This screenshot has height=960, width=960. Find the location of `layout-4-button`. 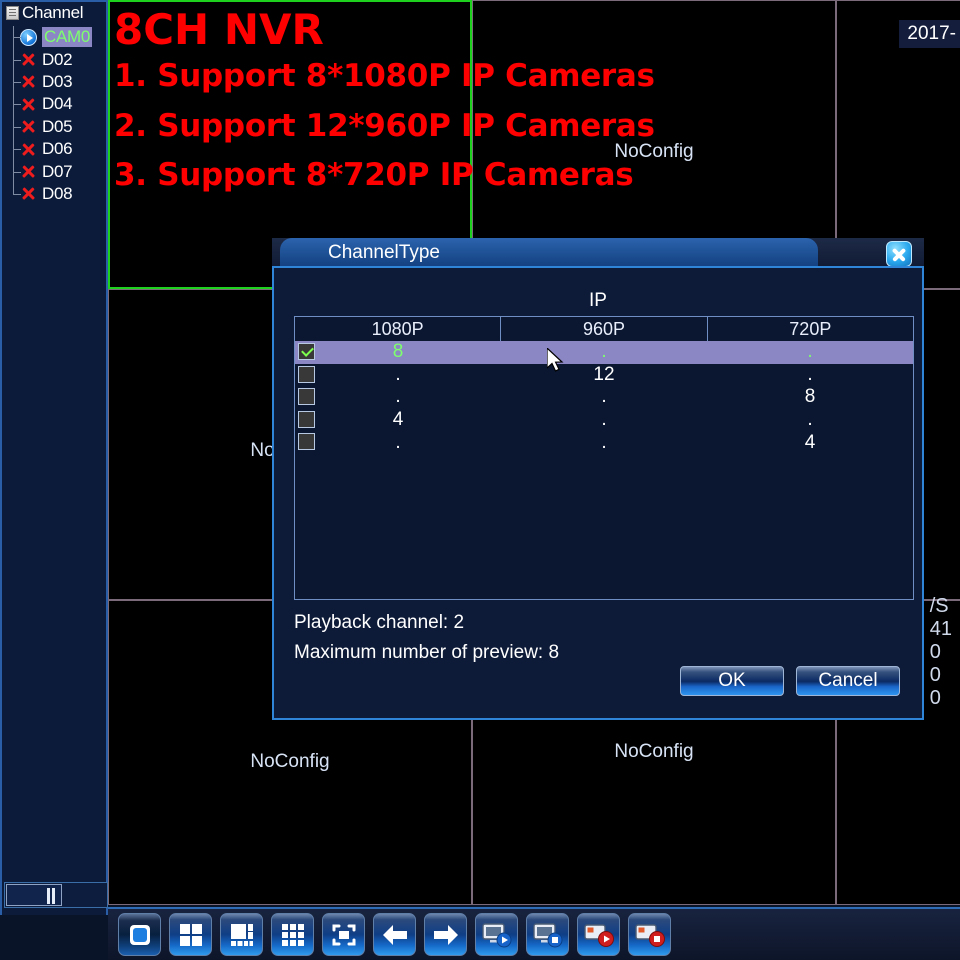

layout-4-button is located at coordinates (190, 934).